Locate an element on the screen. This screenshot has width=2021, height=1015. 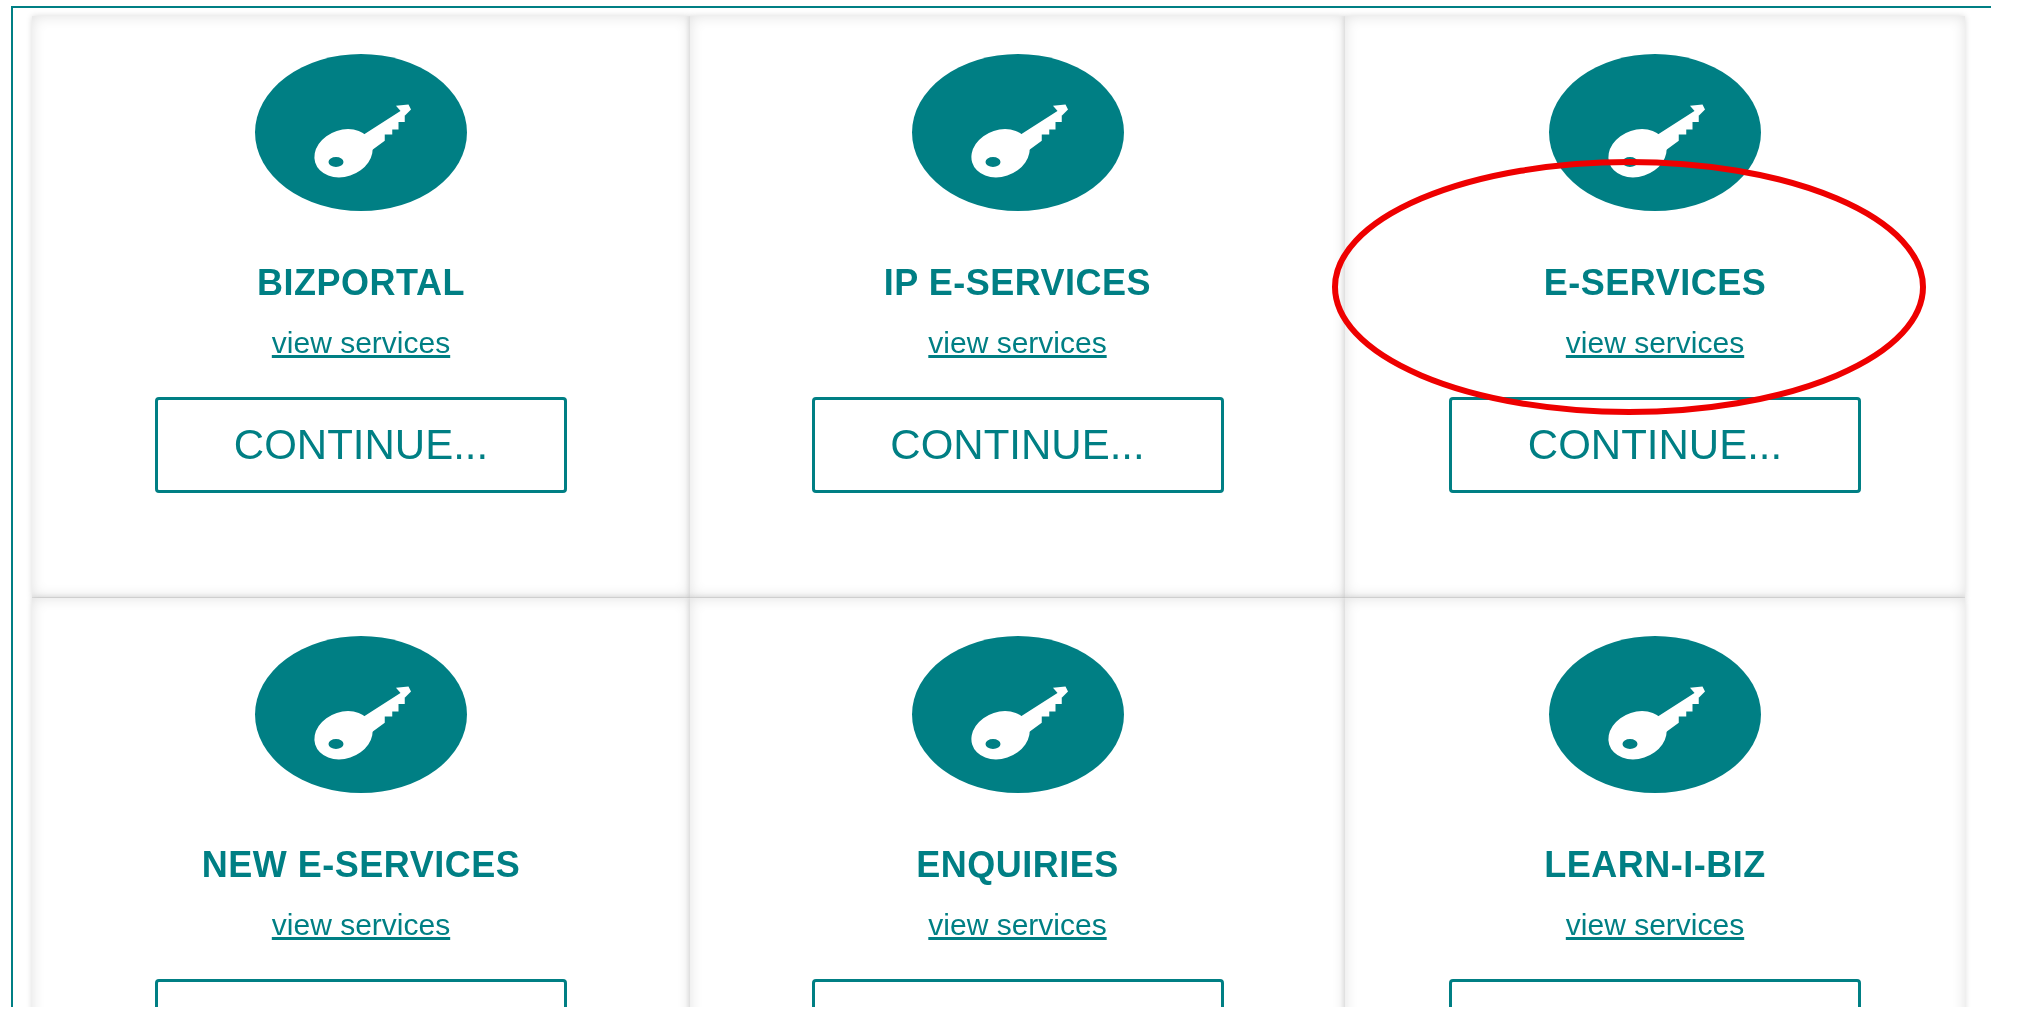
service-title: LEARN-I-BIZ is located at coordinates (1655, 865).